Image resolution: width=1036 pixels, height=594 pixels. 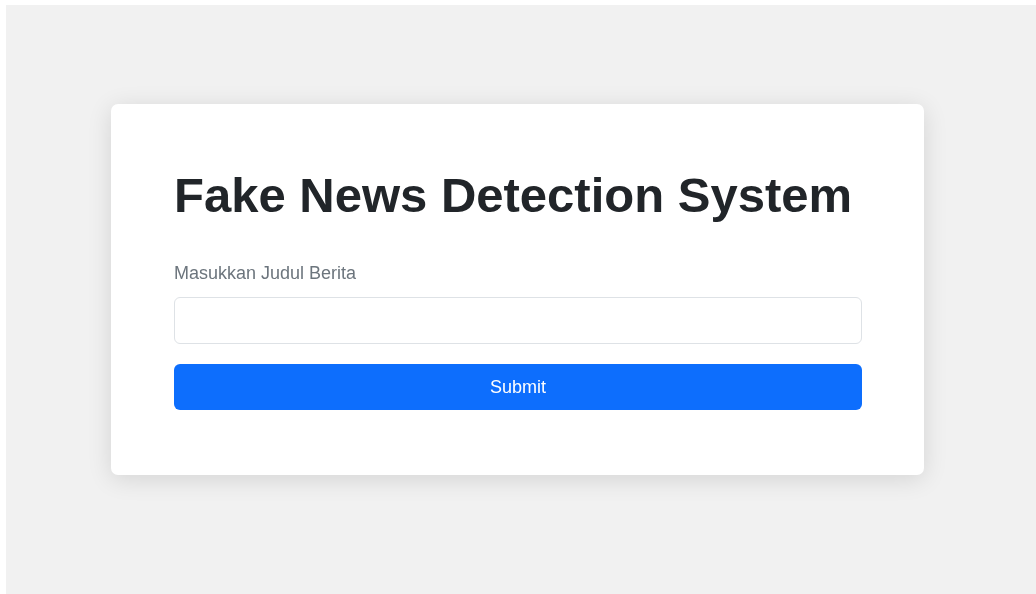 What do you see at coordinates (514, 195) in the screenshot?
I see `page-title: Fake News Detection System` at bounding box center [514, 195].